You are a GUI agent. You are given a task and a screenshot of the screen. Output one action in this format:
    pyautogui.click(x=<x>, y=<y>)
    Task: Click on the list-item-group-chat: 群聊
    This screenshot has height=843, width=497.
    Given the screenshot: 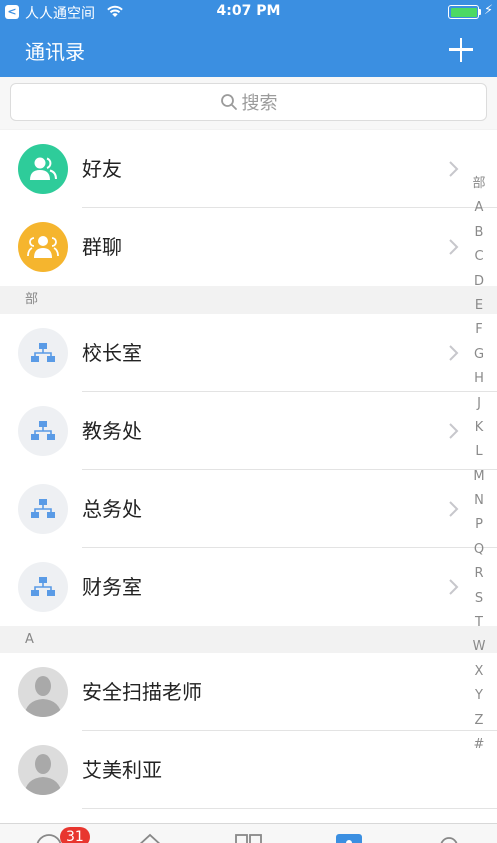 What is the action you would take?
    pyautogui.click(x=248, y=247)
    